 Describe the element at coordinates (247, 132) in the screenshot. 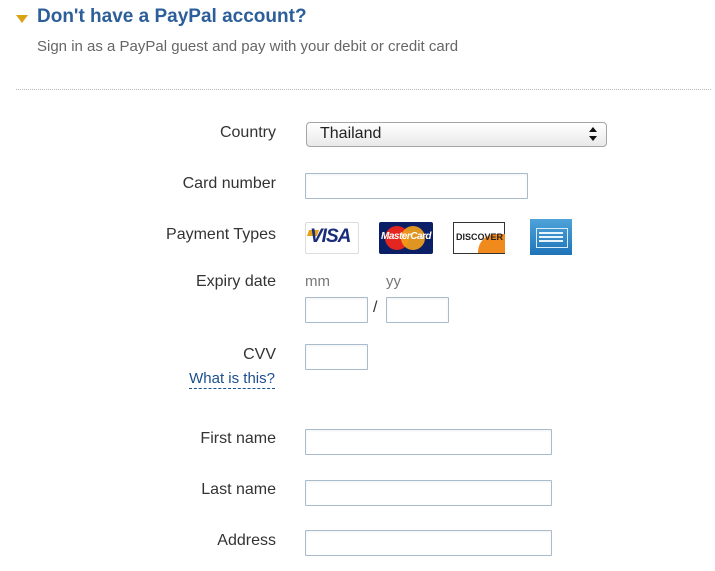

I see `country-label: Country` at that location.